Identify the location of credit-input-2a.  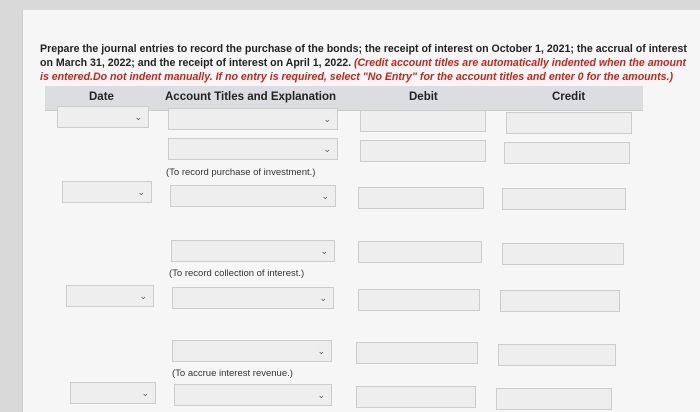
(564, 199).